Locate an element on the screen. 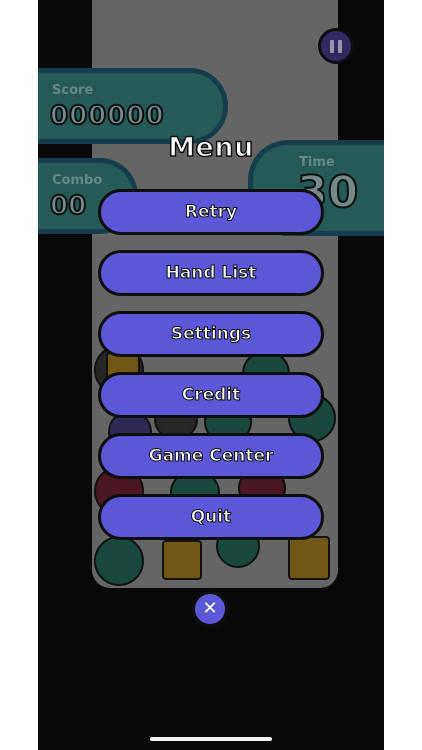 The image size is (422, 750). close-button: ✕ is located at coordinates (210, 609).